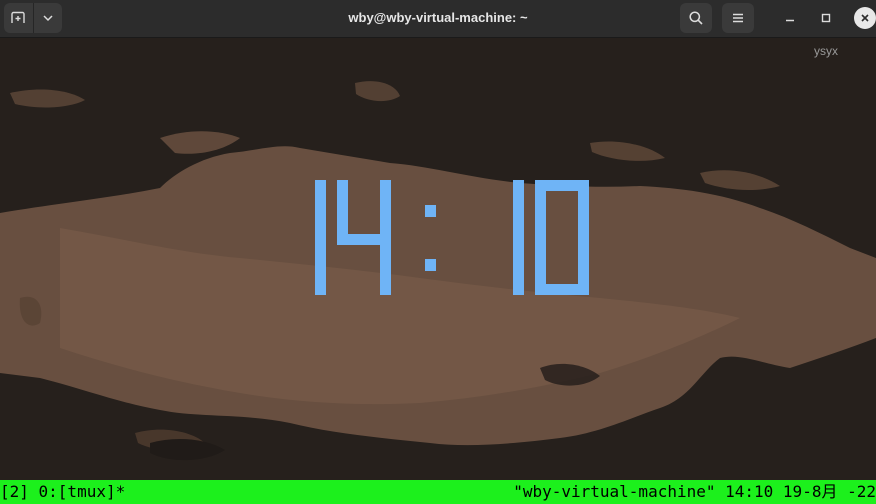 The image size is (876, 504). What do you see at coordinates (518, 237) in the screenshot?
I see `clock-digit-1b` at bounding box center [518, 237].